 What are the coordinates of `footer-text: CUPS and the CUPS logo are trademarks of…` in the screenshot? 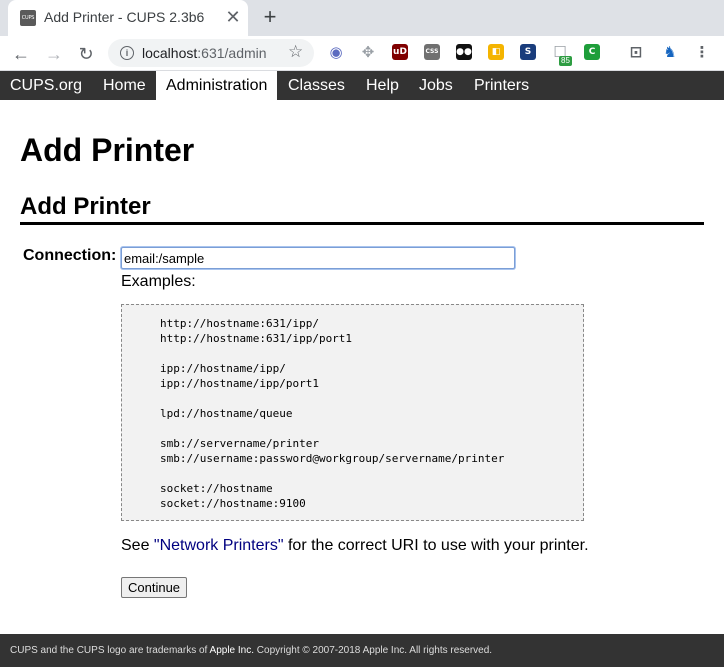 It's located at (251, 650).